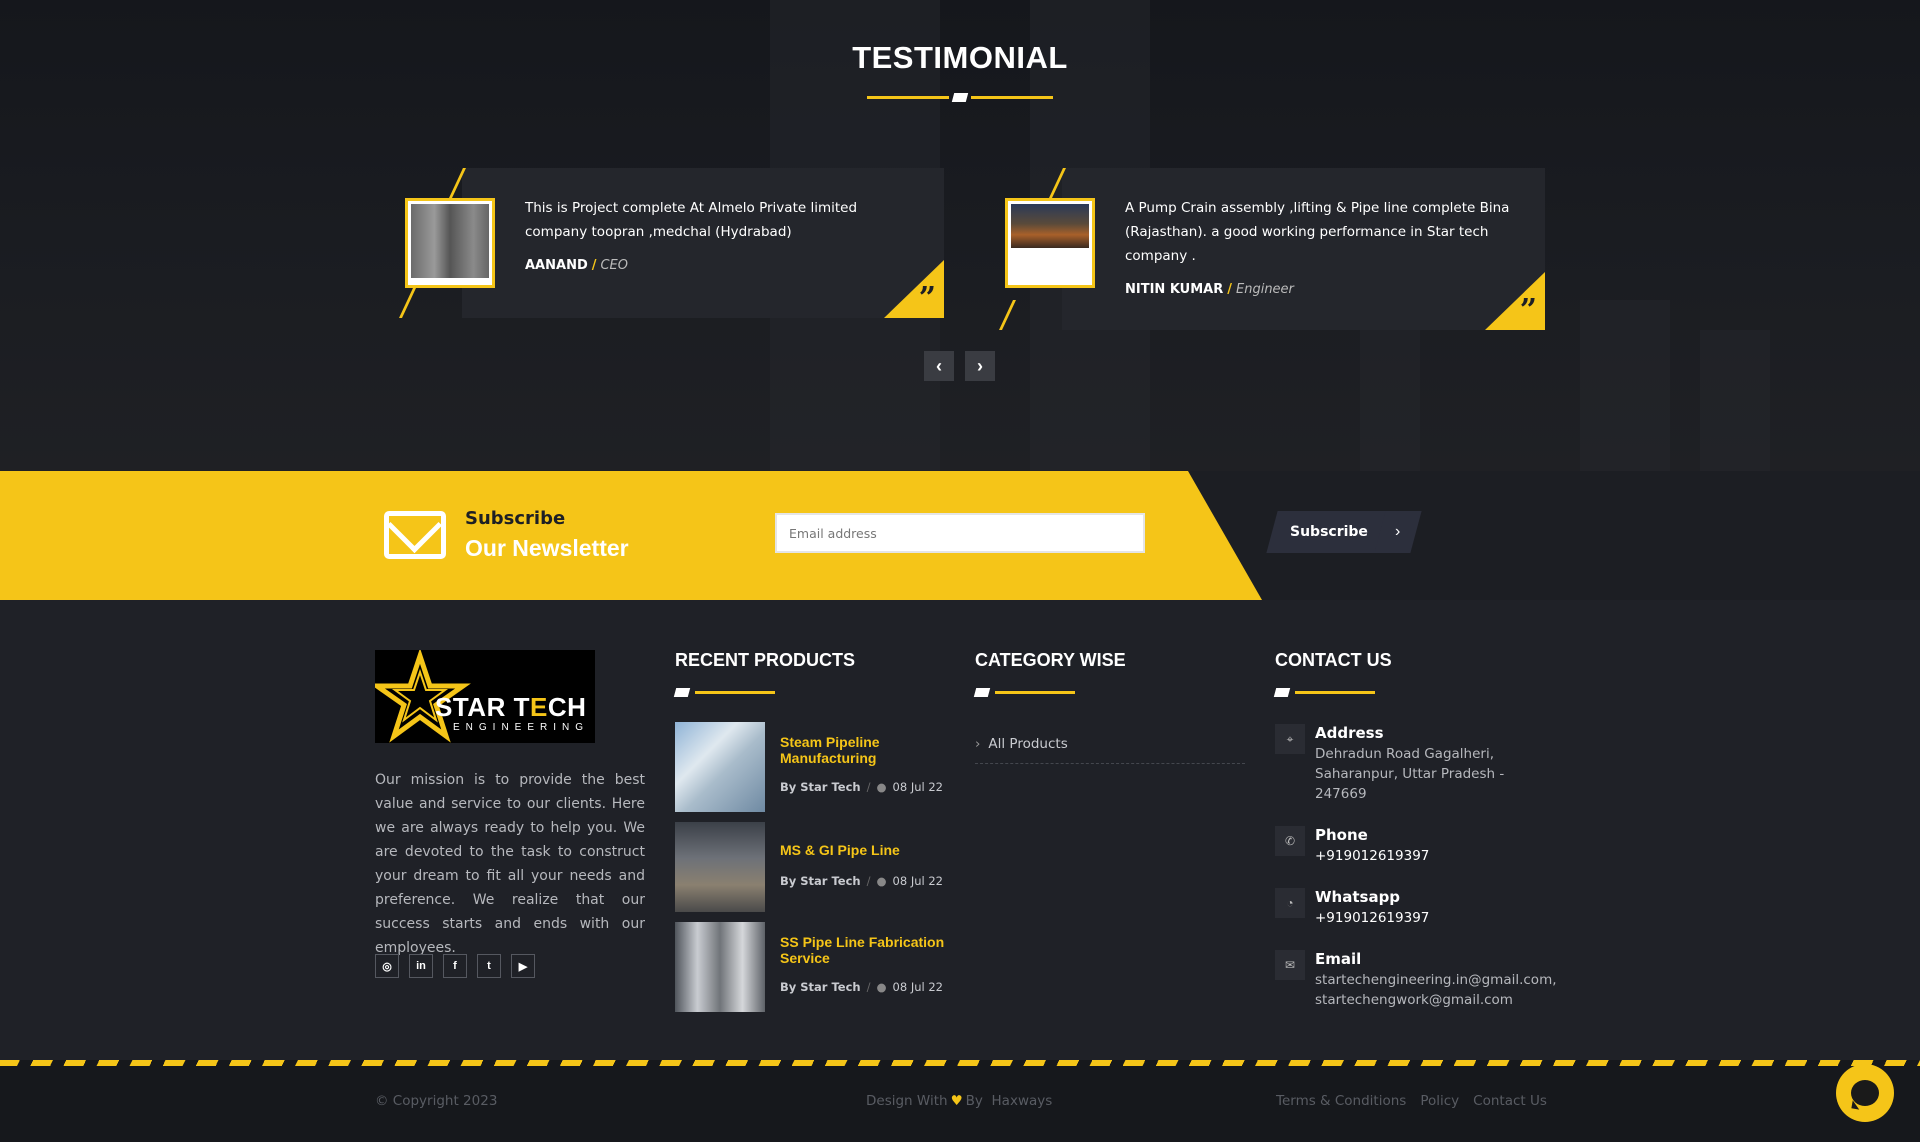 The width and height of the screenshot is (1920, 1142). Describe the element at coordinates (421, 966) in the screenshot. I see `linkedin-icon: in` at that location.